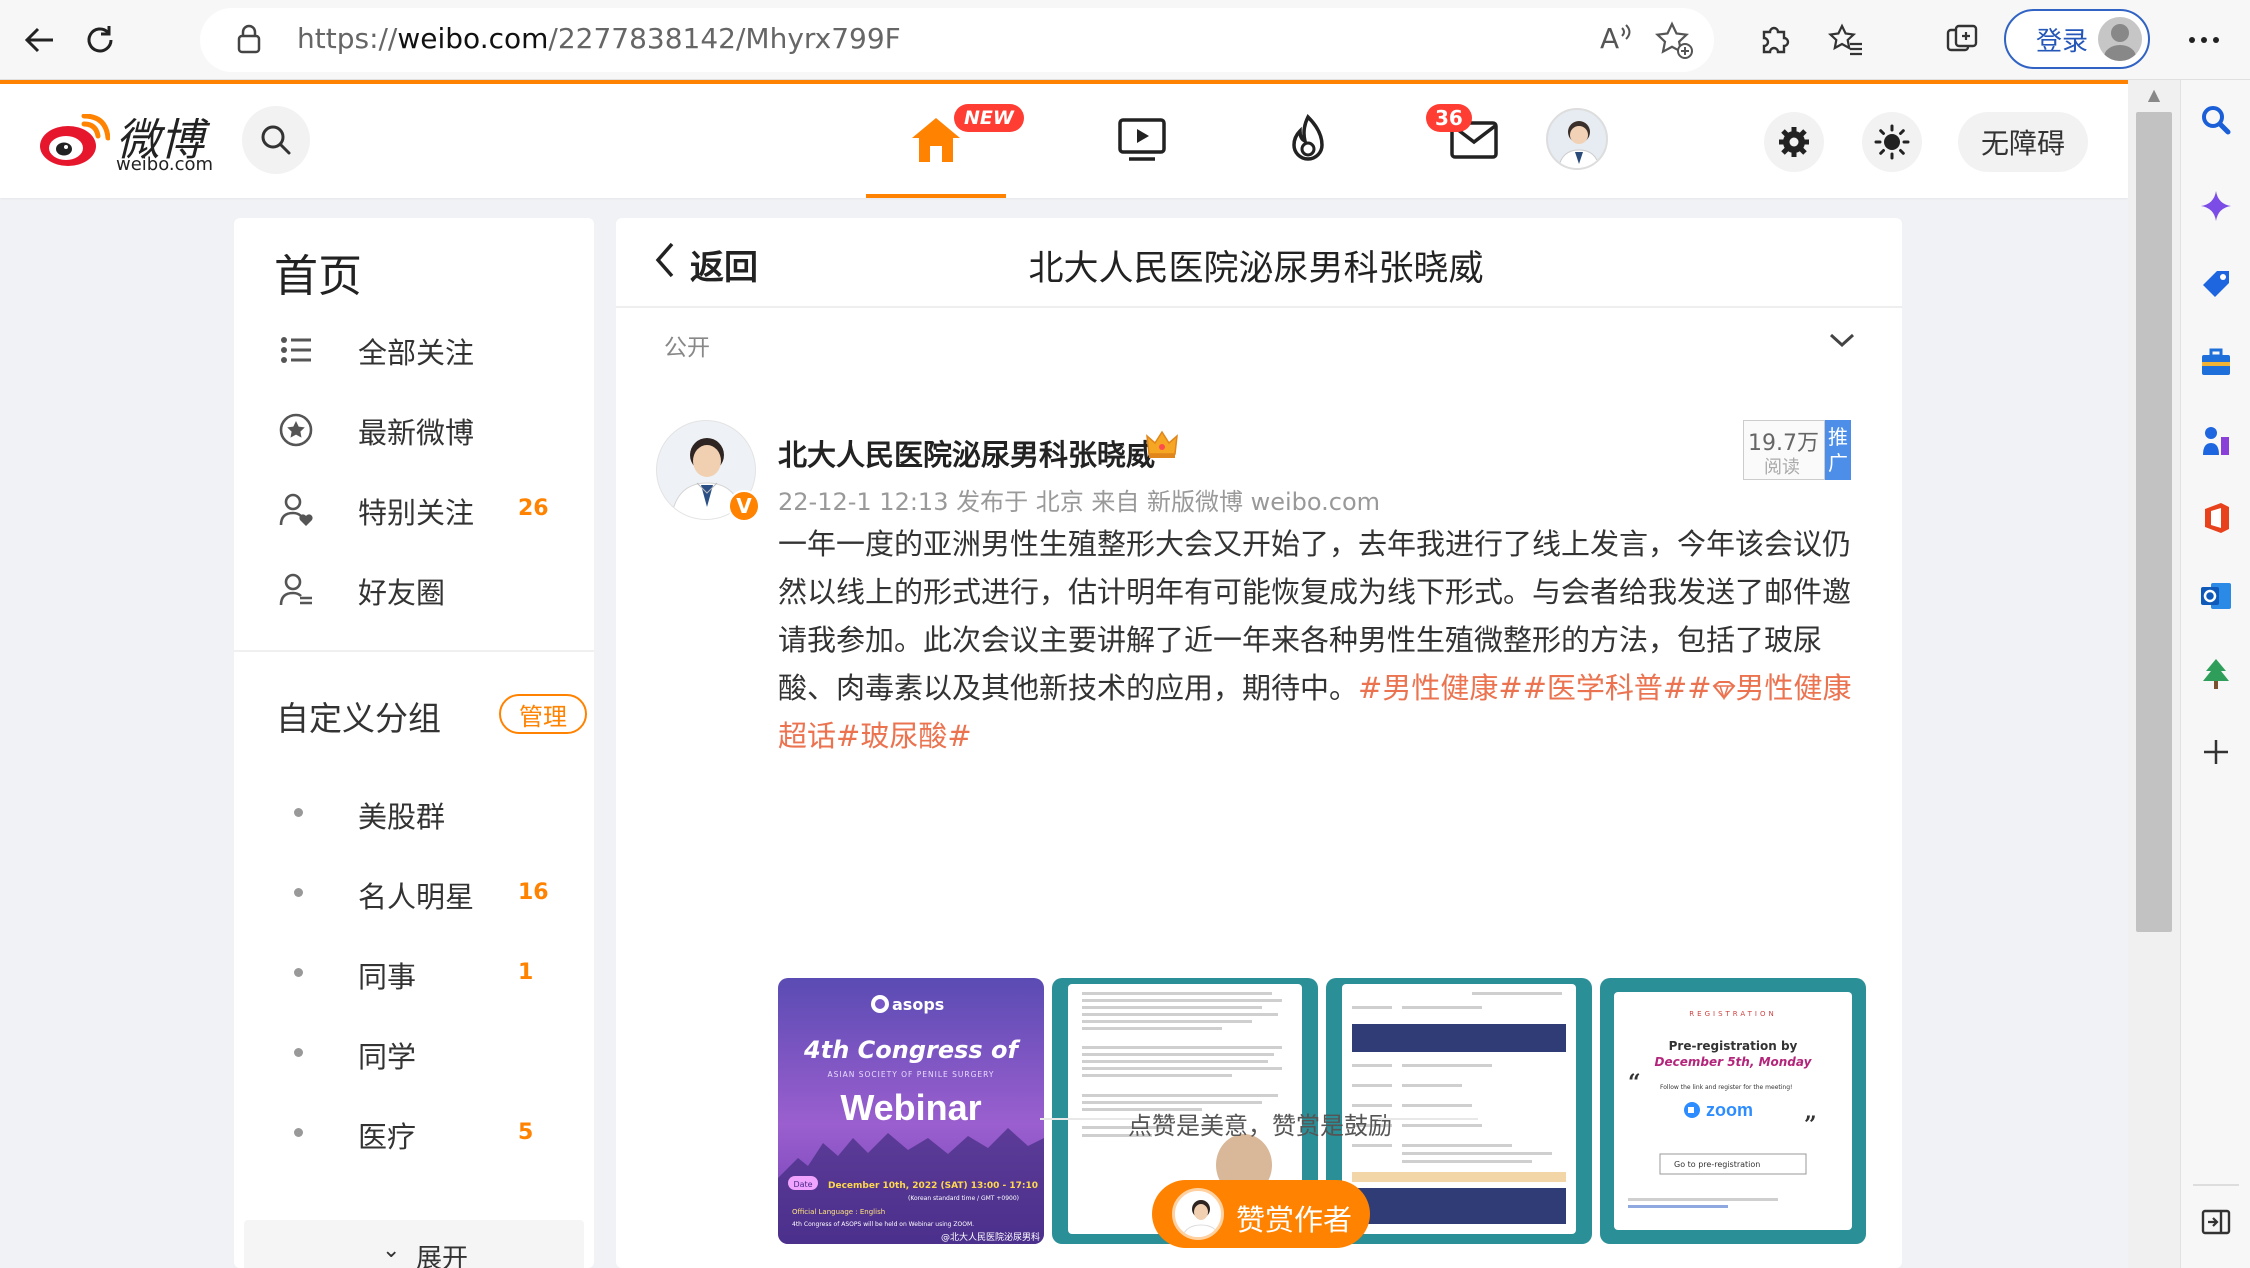 The height and width of the screenshot is (1268, 2250). I want to click on sidebar-item-latest: 最新微博, so click(414, 430).